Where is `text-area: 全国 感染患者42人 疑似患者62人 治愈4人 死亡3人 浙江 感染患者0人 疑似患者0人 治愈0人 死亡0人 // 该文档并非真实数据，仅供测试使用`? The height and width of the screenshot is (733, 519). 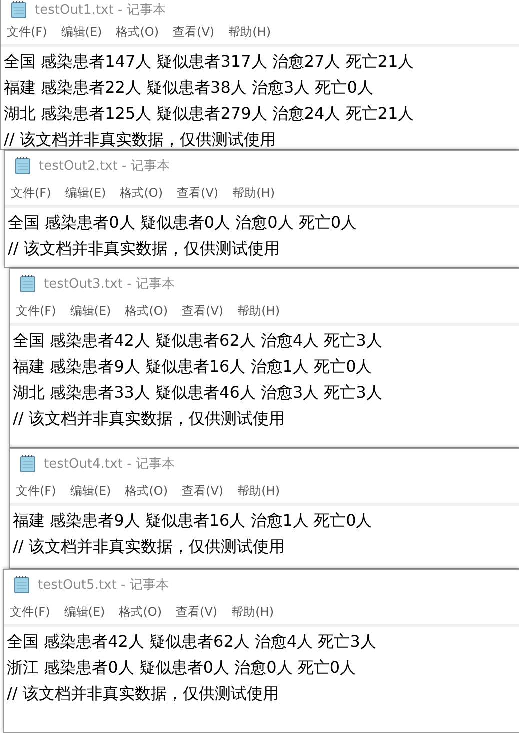
text-area: 全国 感染患者42人 疑似患者62人 治愈4人 死亡3人 浙江 感染患者0人 疑似患者0人 治愈0人 死亡0人 // 该文档并非真实数据，仅供测试使用 is located at coordinates (261, 667).